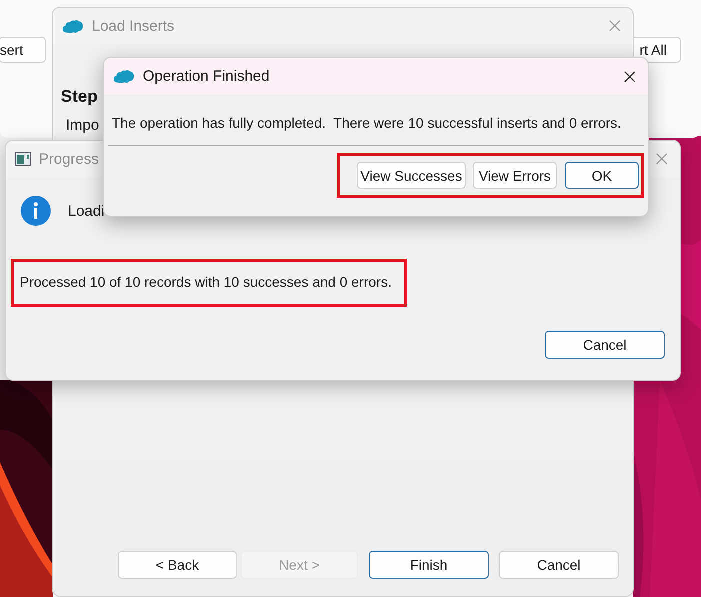  Describe the element at coordinates (36, 211) in the screenshot. I see `info-icon` at that location.